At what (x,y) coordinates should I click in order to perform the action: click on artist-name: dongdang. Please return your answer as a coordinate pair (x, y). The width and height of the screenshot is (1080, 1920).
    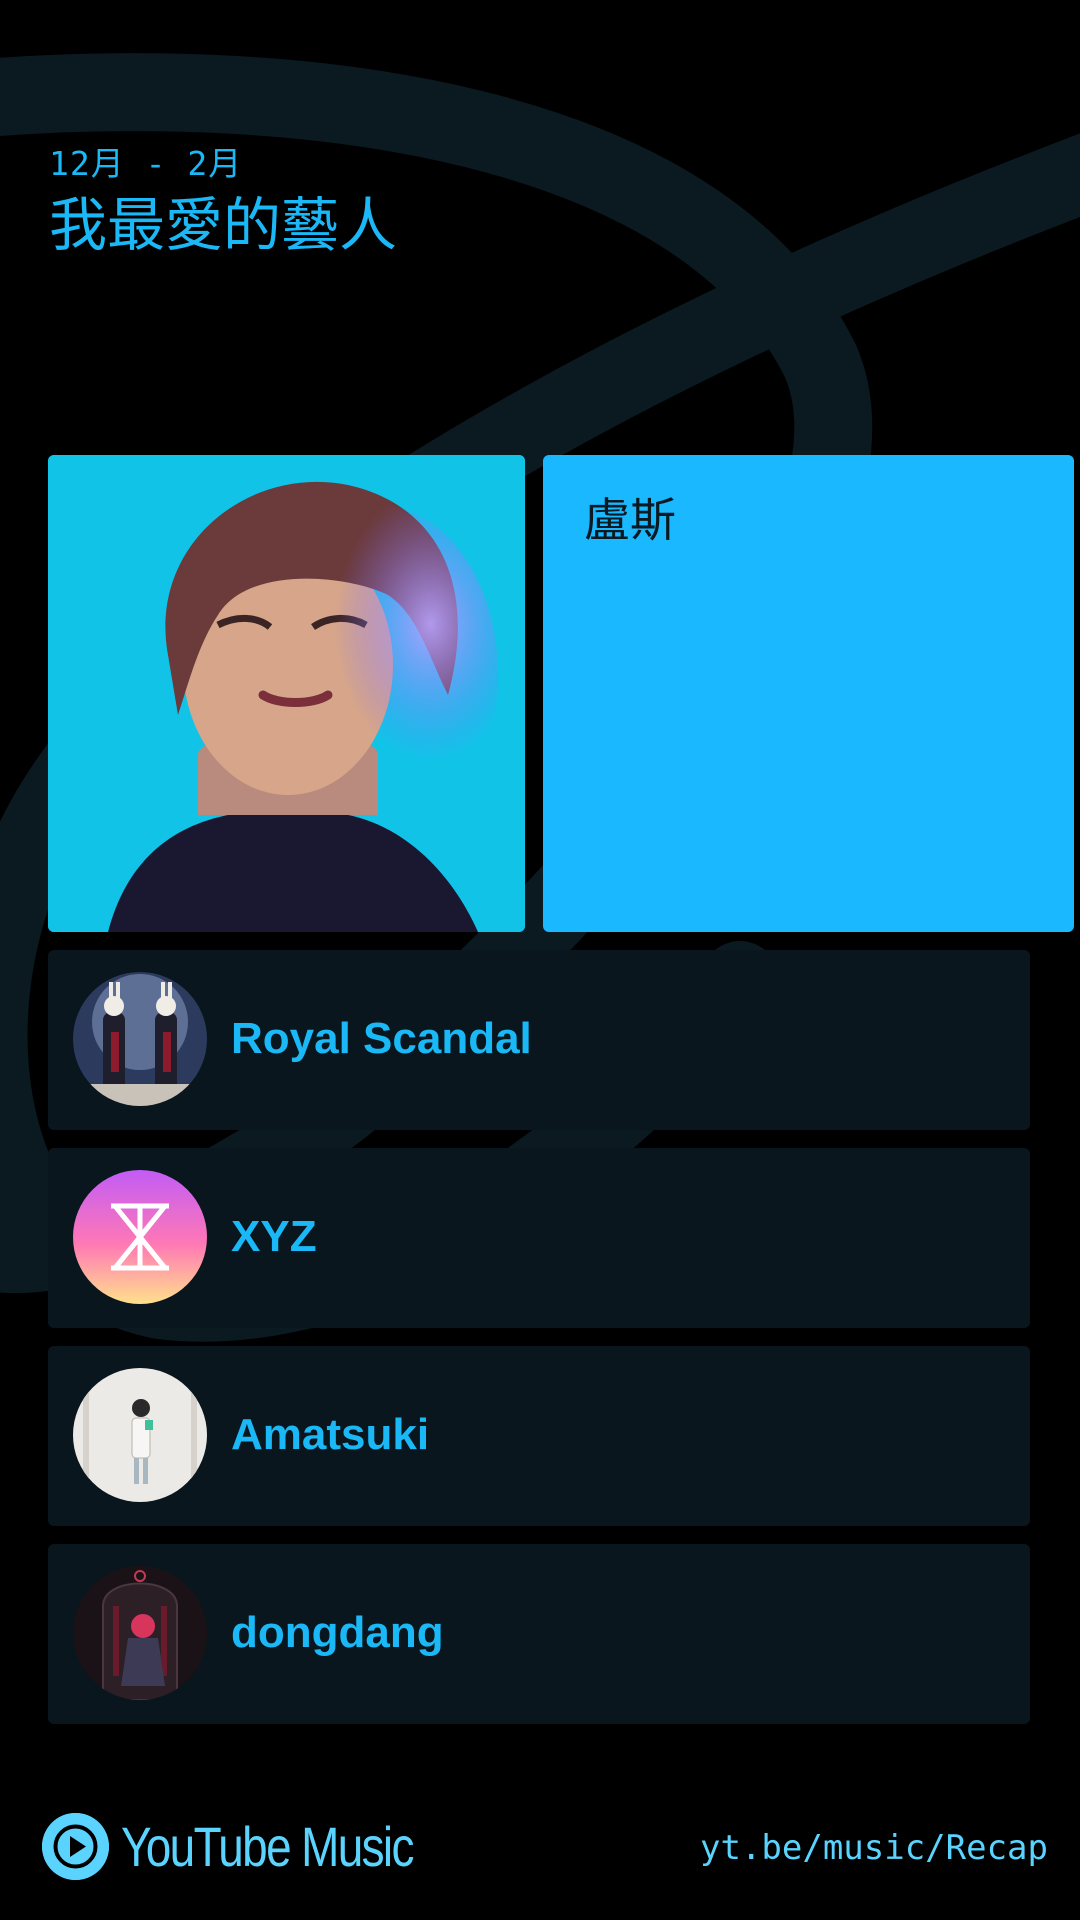
    Looking at the image, I should click on (337, 1632).